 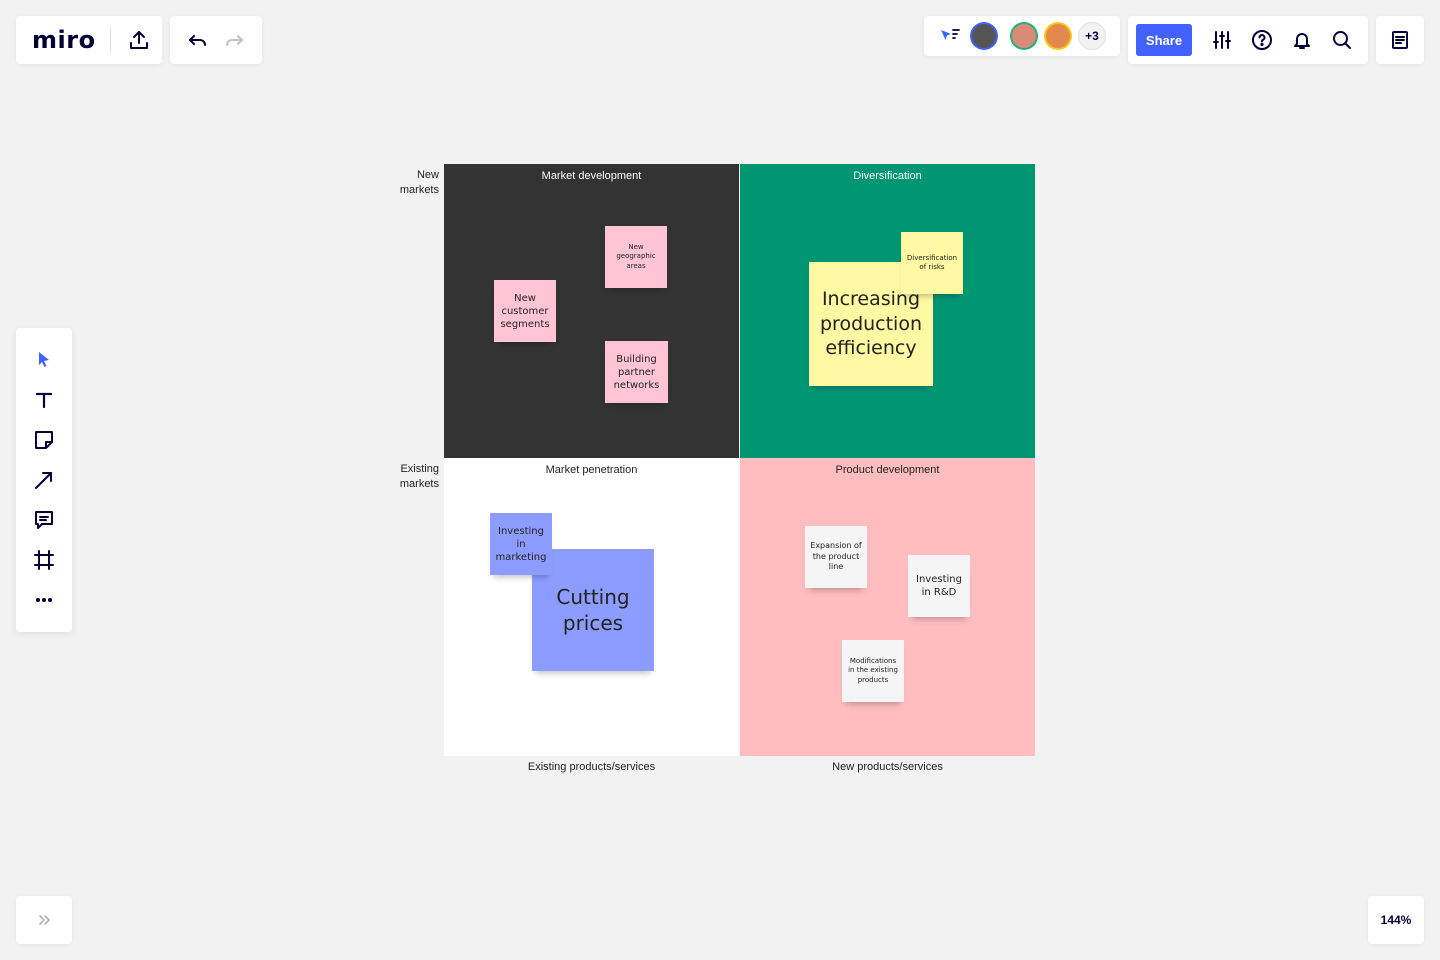 I want to click on chevron-double-right-icon, so click(x=44, y=920).